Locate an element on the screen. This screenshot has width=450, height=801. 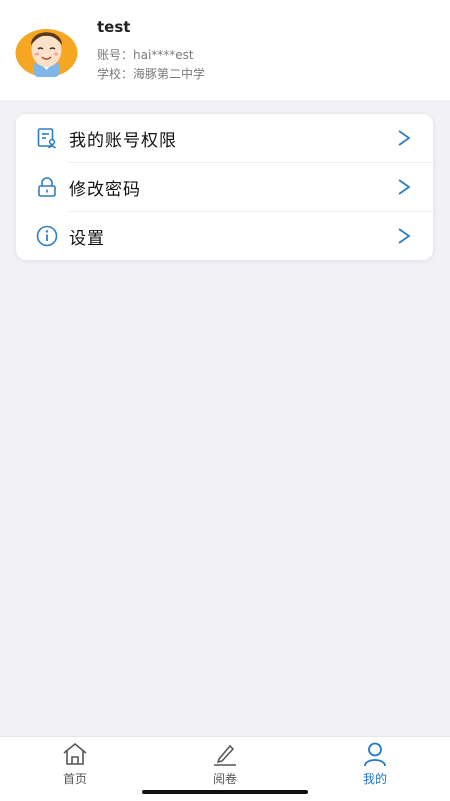
tab-mine: 我的 is located at coordinates (375, 765).